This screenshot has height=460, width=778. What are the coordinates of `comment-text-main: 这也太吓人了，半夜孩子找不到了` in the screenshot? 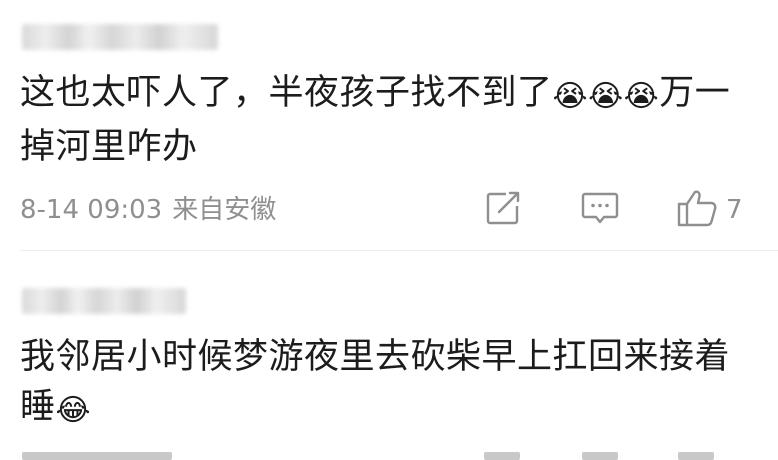 It's located at (286, 93).